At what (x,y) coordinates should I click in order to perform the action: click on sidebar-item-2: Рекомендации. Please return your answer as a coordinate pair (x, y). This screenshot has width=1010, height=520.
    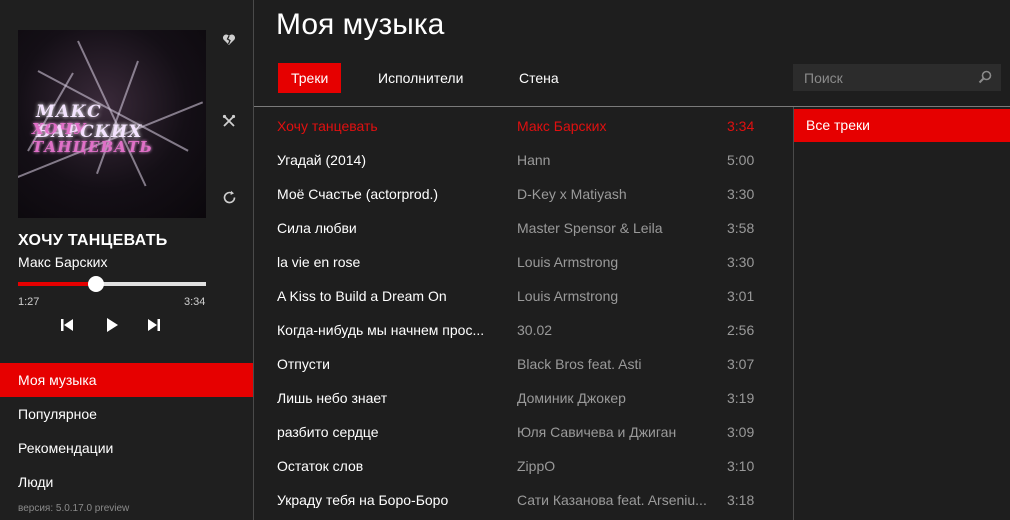
    Looking at the image, I should click on (126, 448).